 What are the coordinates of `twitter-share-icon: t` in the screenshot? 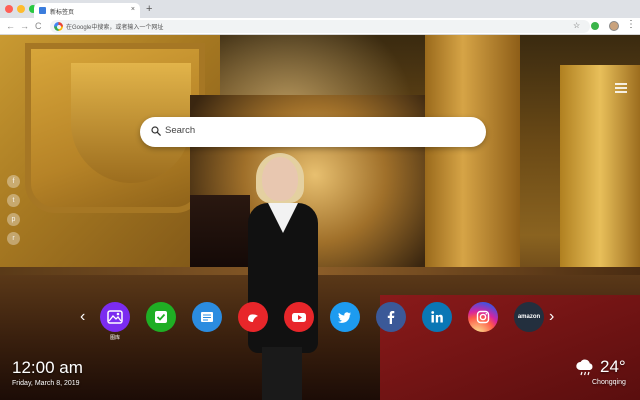 It's located at (13, 200).